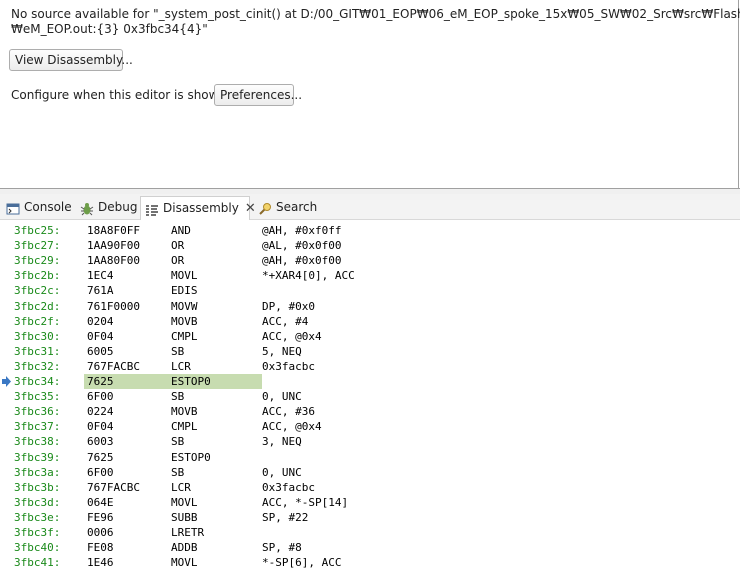  What do you see at coordinates (100, 442) in the screenshot?
I see `row-opcode: 6003` at bounding box center [100, 442].